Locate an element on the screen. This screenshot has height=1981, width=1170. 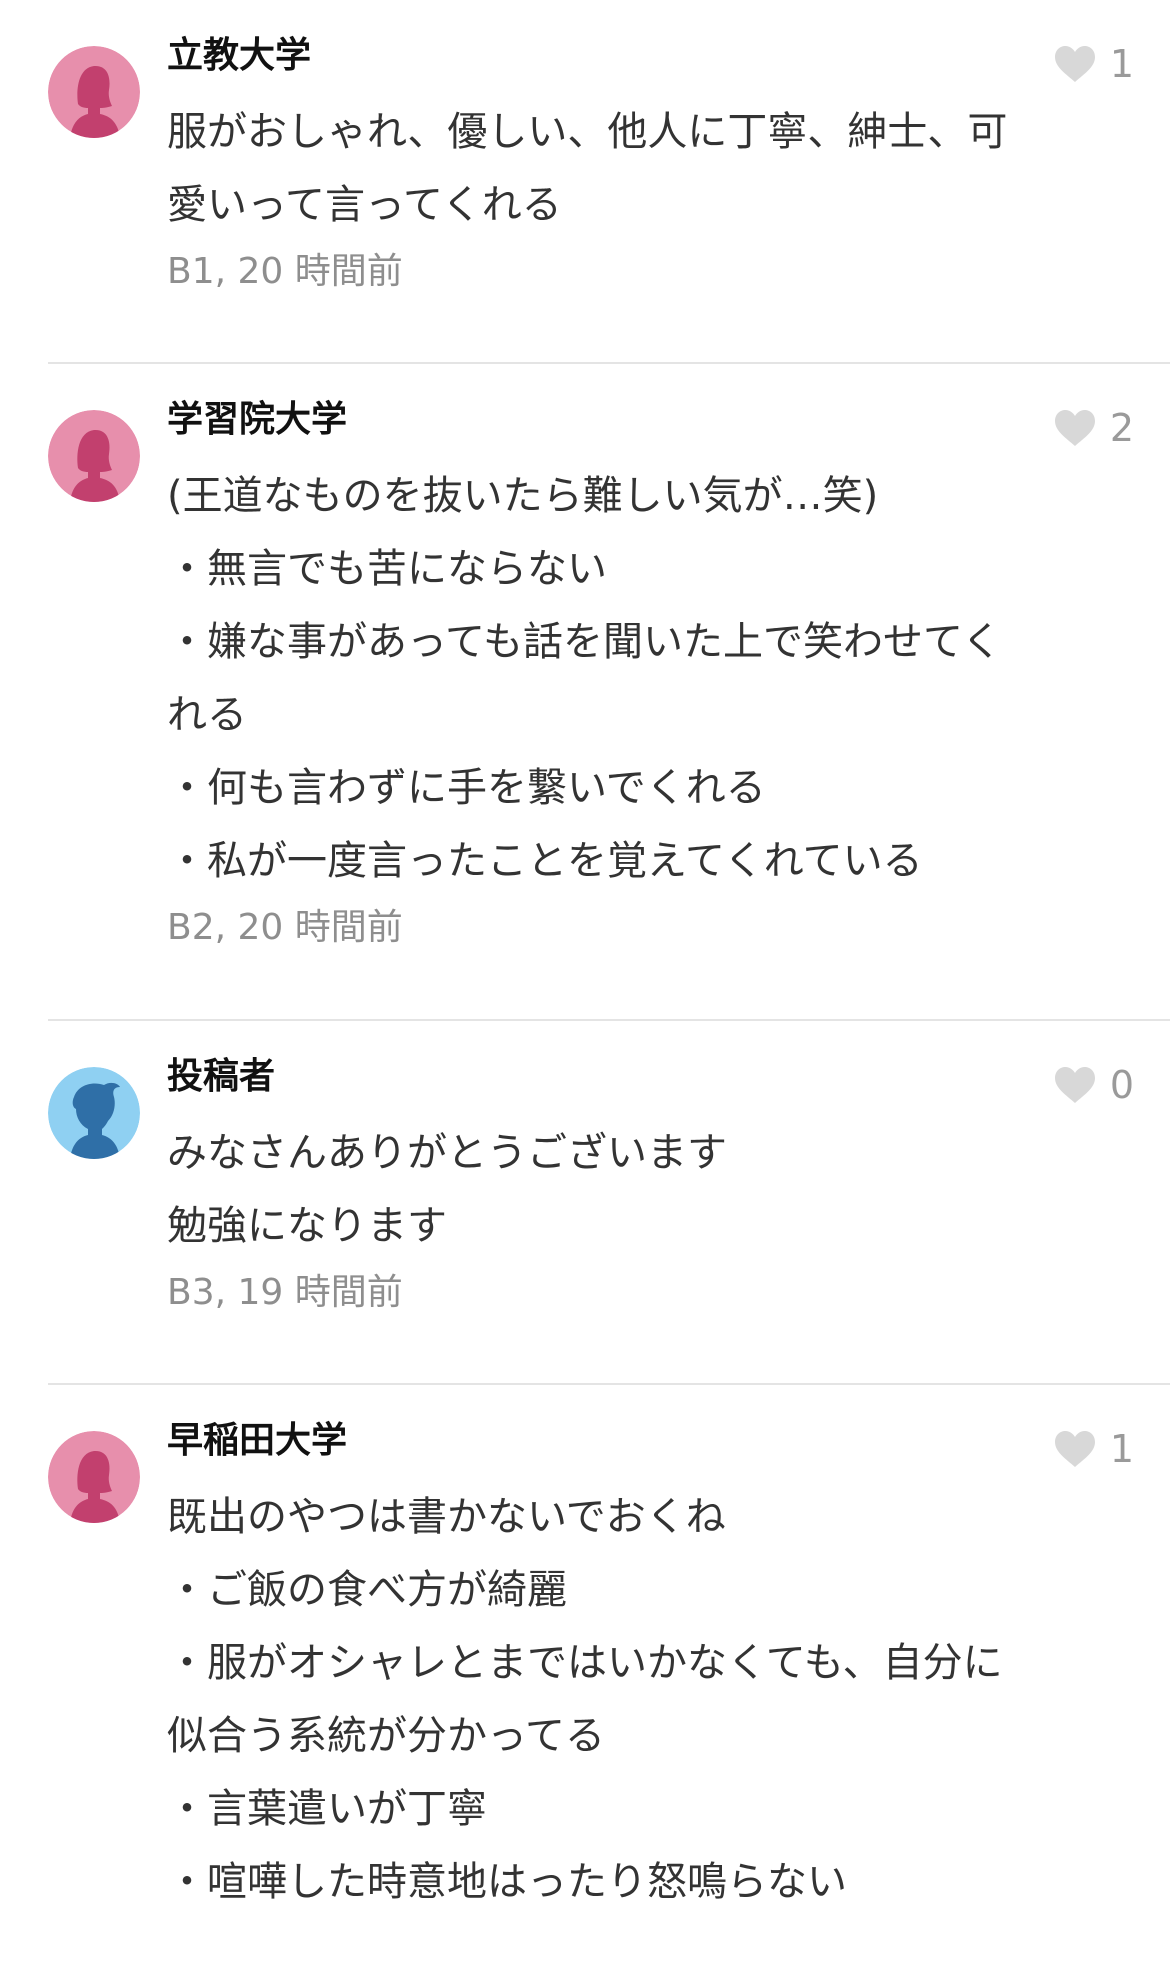
comment-text-line: 勉強になります is located at coordinates (307, 1226).